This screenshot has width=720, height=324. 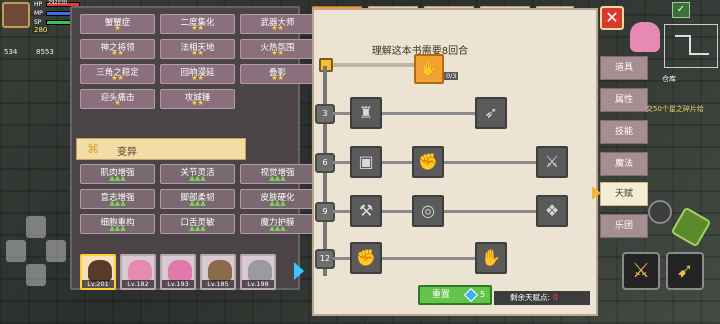 I want to click on skill-circle-button, so click(x=660, y=212).